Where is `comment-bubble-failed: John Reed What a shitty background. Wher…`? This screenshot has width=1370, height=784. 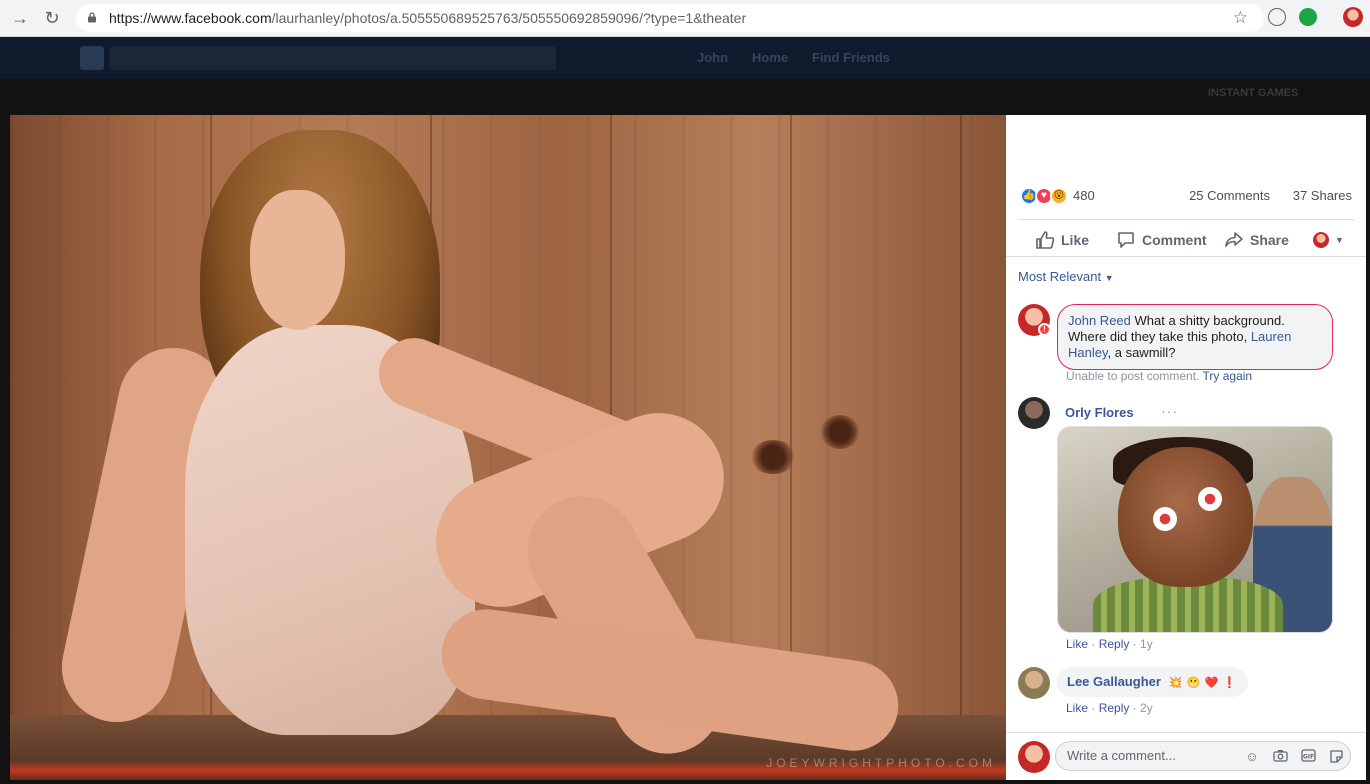
comment-bubble-failed: John Reed What a shitty background. Wher… is located at coordinates (1195, 337).